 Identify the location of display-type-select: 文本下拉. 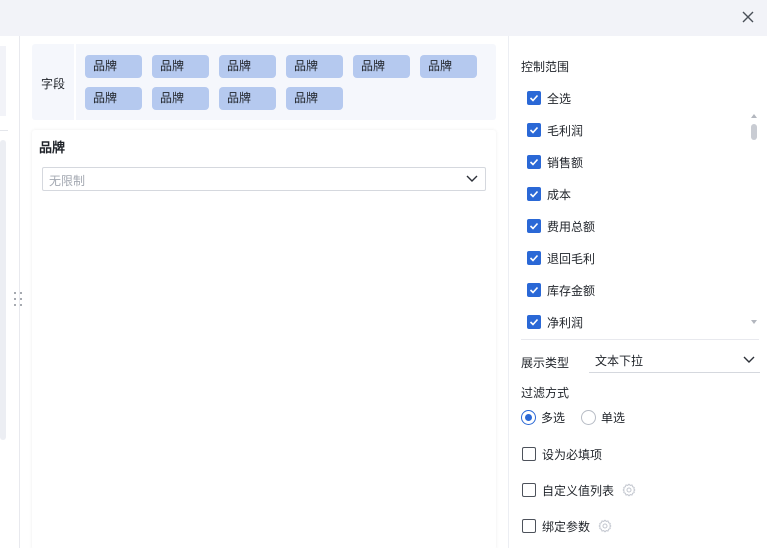
(674, 360).